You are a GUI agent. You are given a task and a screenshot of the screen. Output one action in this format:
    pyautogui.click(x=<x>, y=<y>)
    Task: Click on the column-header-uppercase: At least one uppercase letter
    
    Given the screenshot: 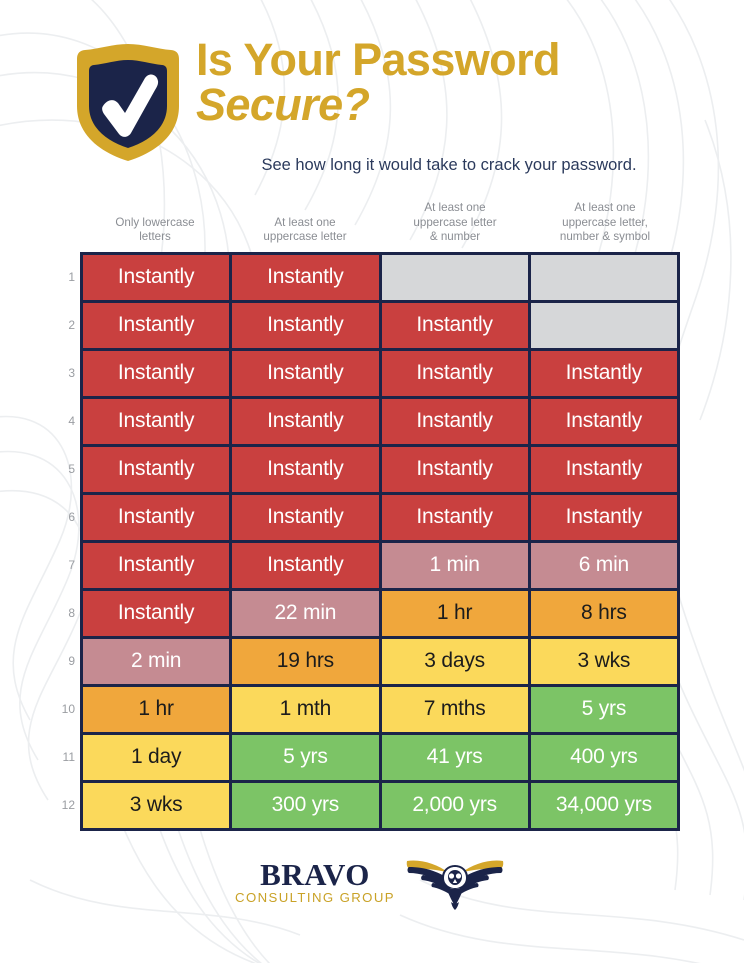 What is the action you would take?
    pyautogui.click(x=305, y=234)
    